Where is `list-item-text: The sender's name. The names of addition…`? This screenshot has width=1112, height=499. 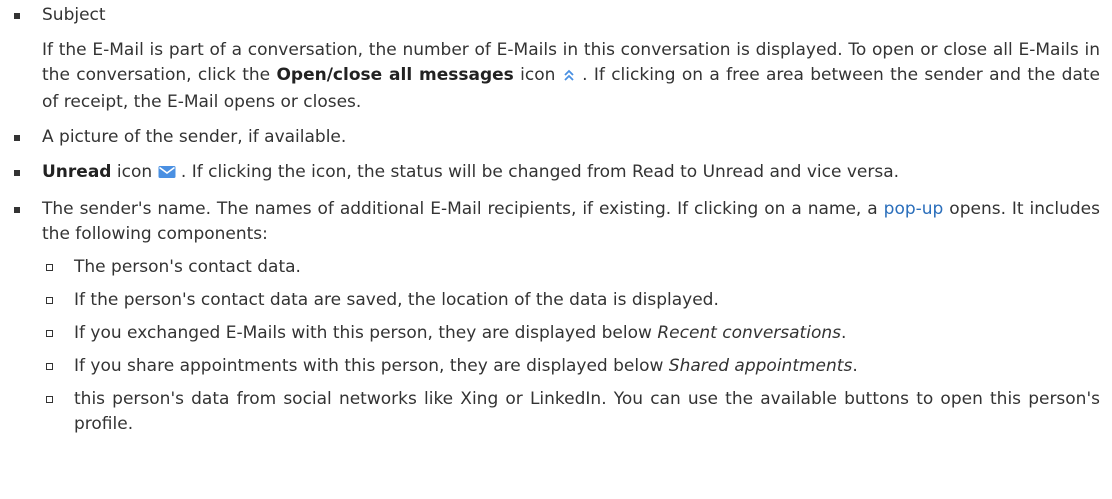 list-item-text: The sender's name. The names of addition… is located at coordinates (571, 222).